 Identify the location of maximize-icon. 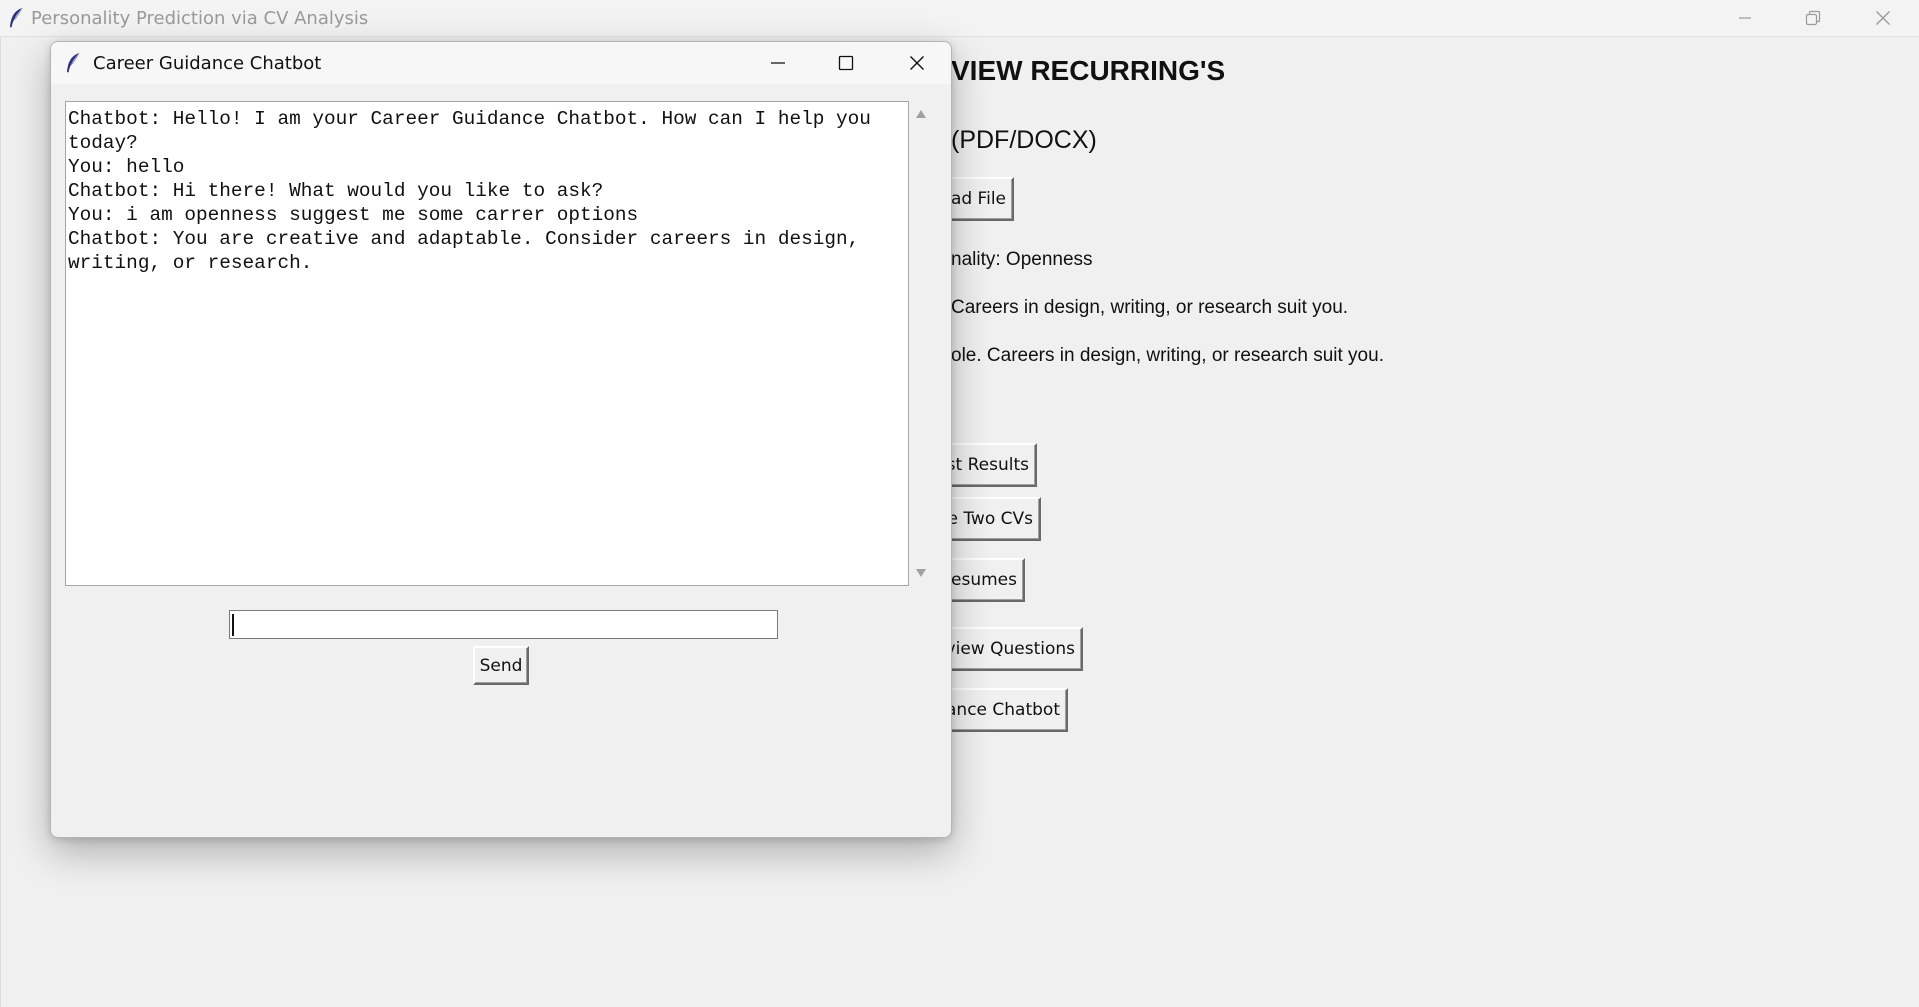
(846, 63).